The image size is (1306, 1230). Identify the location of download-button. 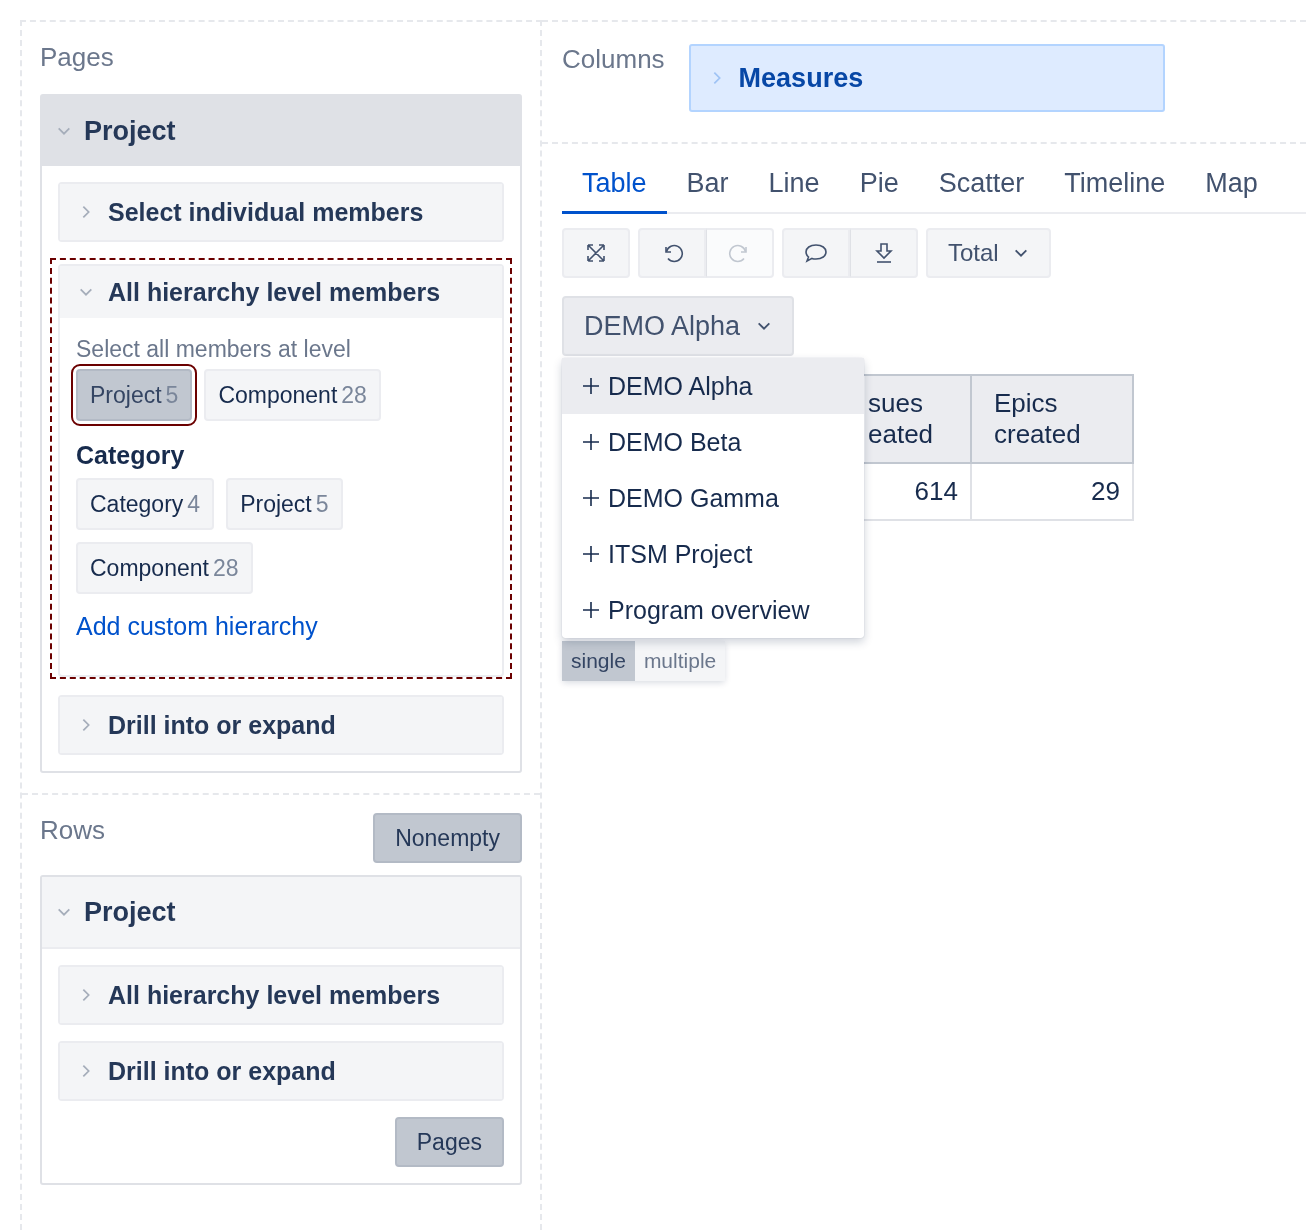
(884, 253).